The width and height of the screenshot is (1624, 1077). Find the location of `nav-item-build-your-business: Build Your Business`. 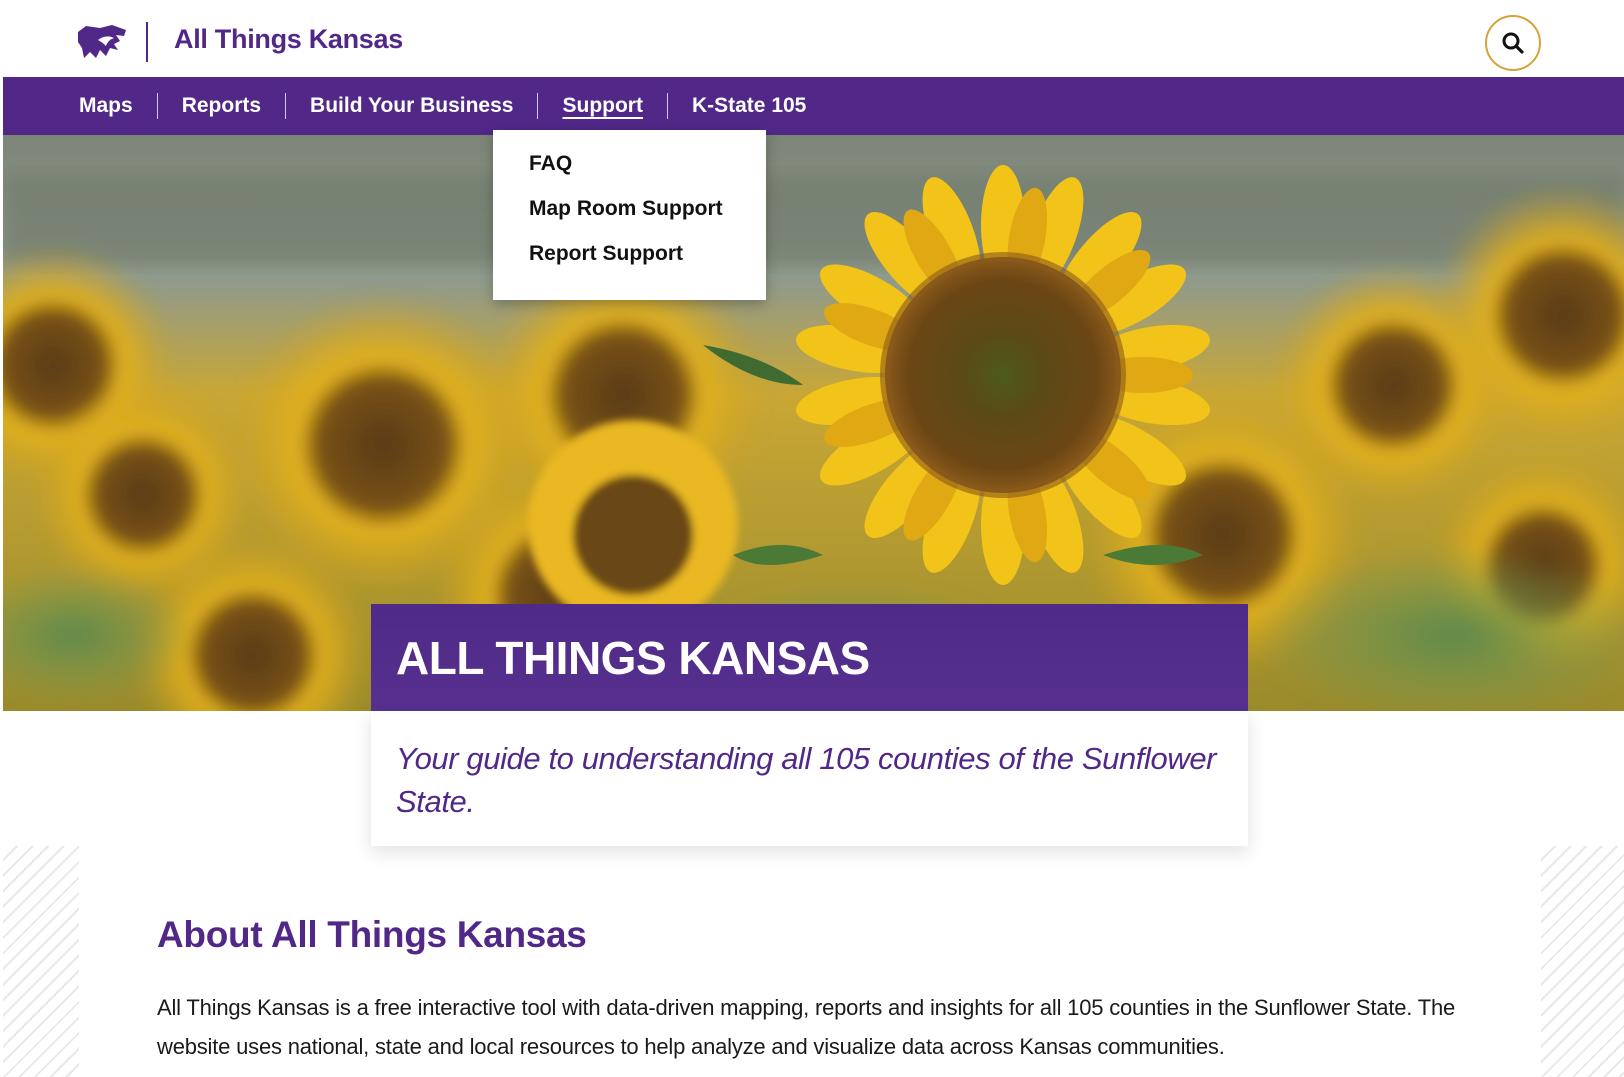

nav-item-build-your-business: Build Your Business is located at coordinates (411, 106).